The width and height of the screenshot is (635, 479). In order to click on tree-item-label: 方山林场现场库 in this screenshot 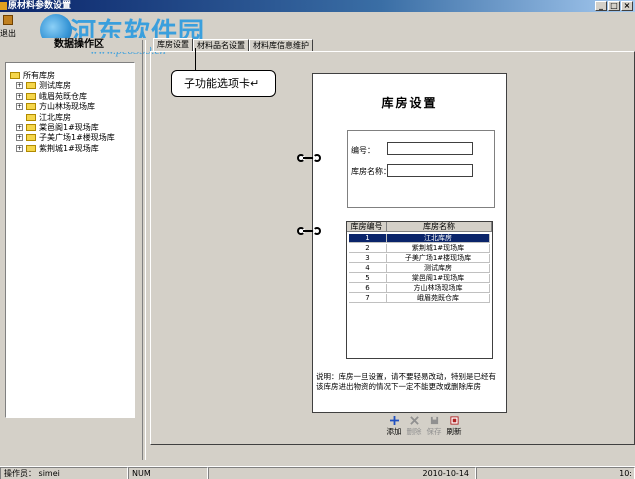, I will do `click(67, 107)`.